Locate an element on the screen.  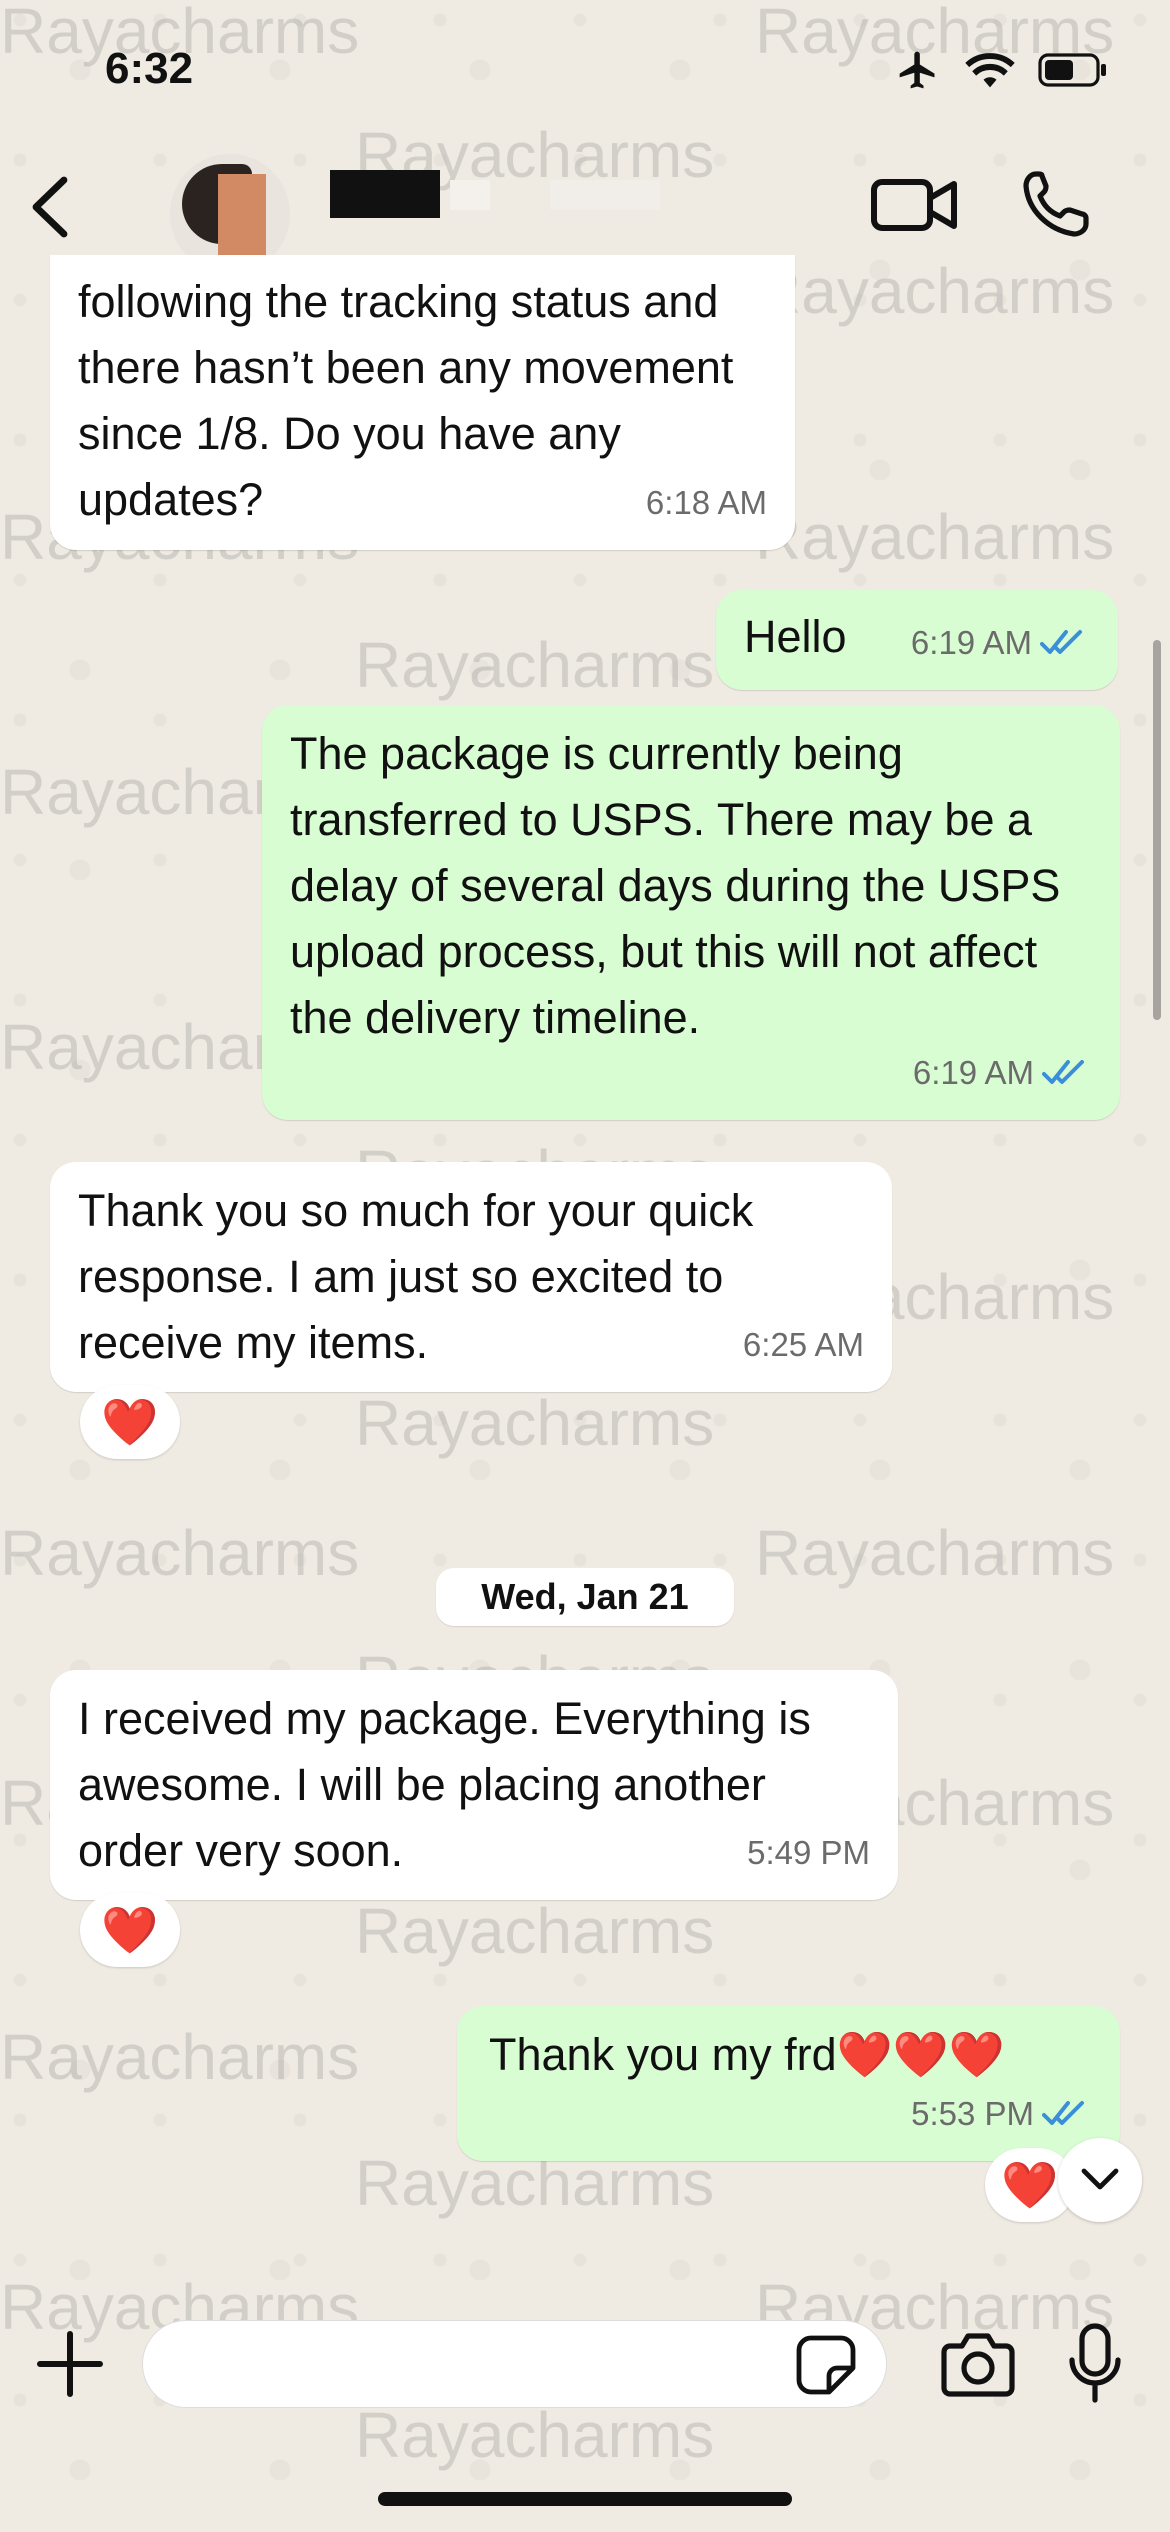
message-meta: 6:25 AM is located at coordinates (803, 1345).